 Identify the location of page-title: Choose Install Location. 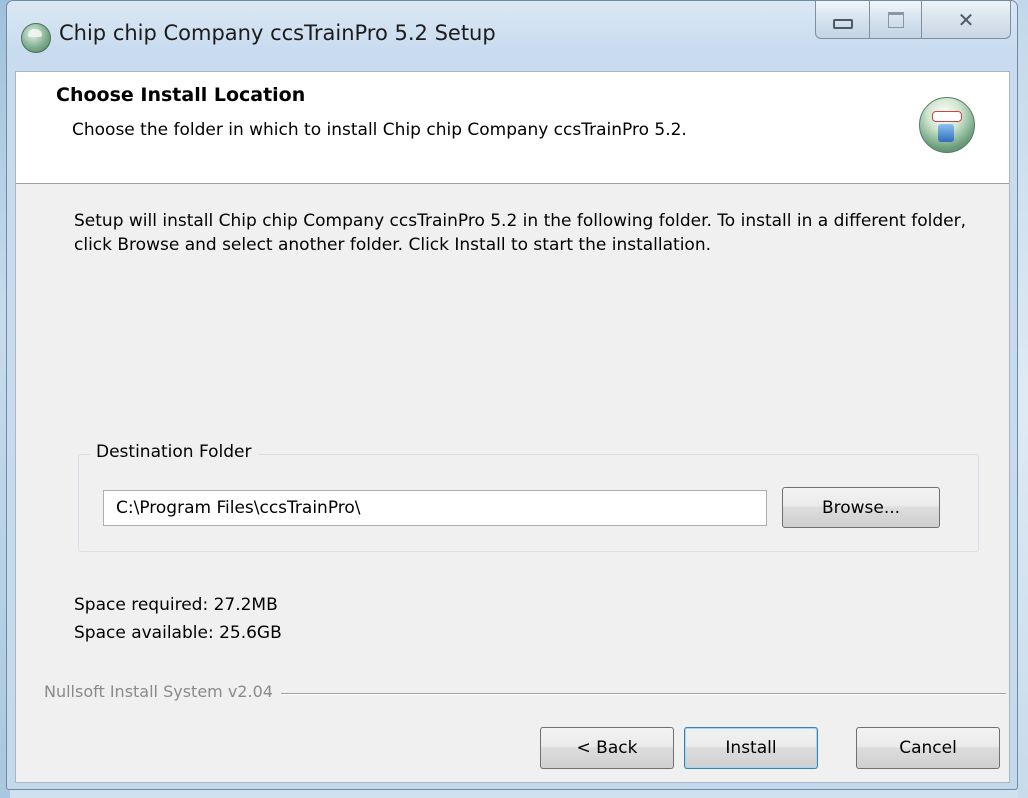
(181, 95).